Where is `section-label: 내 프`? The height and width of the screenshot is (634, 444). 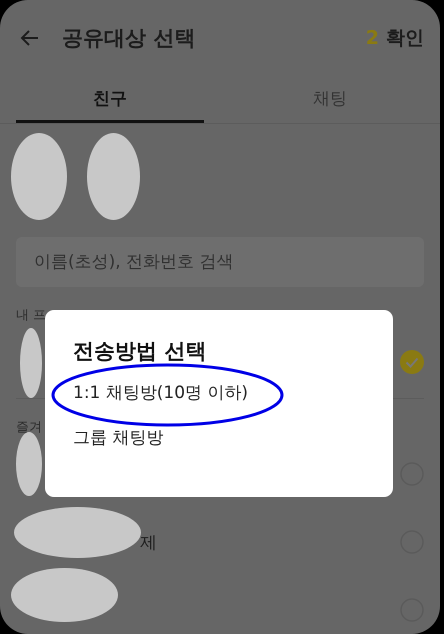
section-label: 내 프 is located at coordinates (31, 315).